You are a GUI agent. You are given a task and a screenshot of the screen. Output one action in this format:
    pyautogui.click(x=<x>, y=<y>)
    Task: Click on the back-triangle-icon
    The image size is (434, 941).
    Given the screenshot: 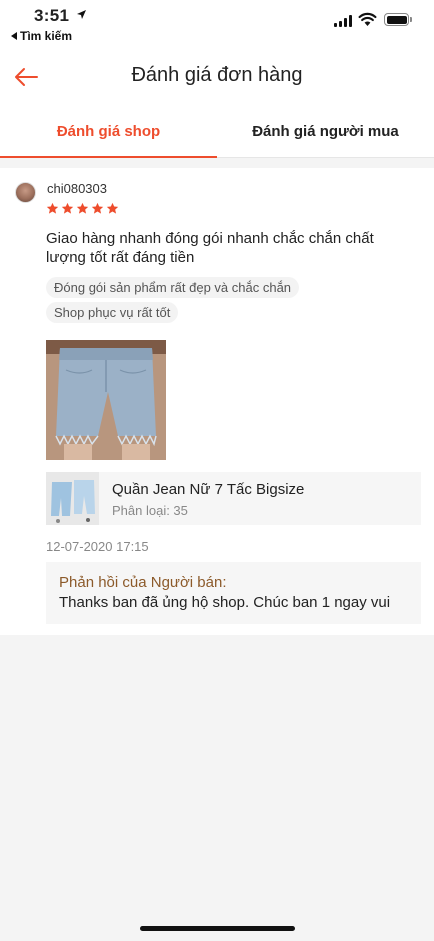 What is the action you would take?
    pyautogui.click(x=14, y=36)
    